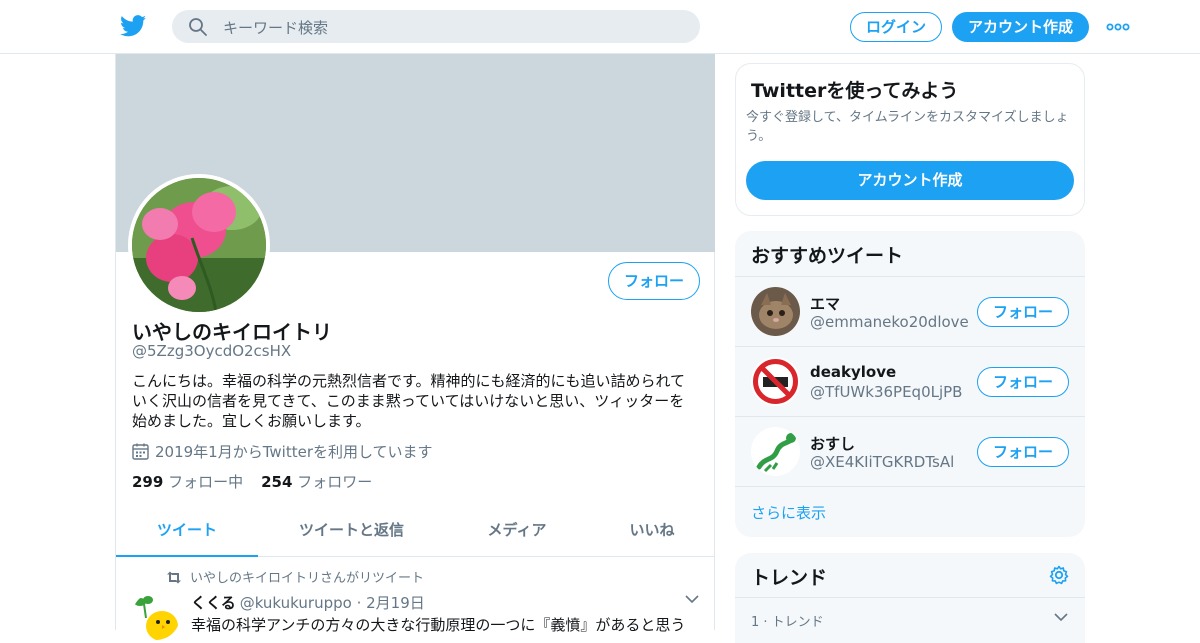 The image size is (1200, 643). What do you see at coordinates (252, 481) in the screenshot?
I see `profile-stats: 299 フォロー中 254 フォロワー` at bounding box center [252, 481].